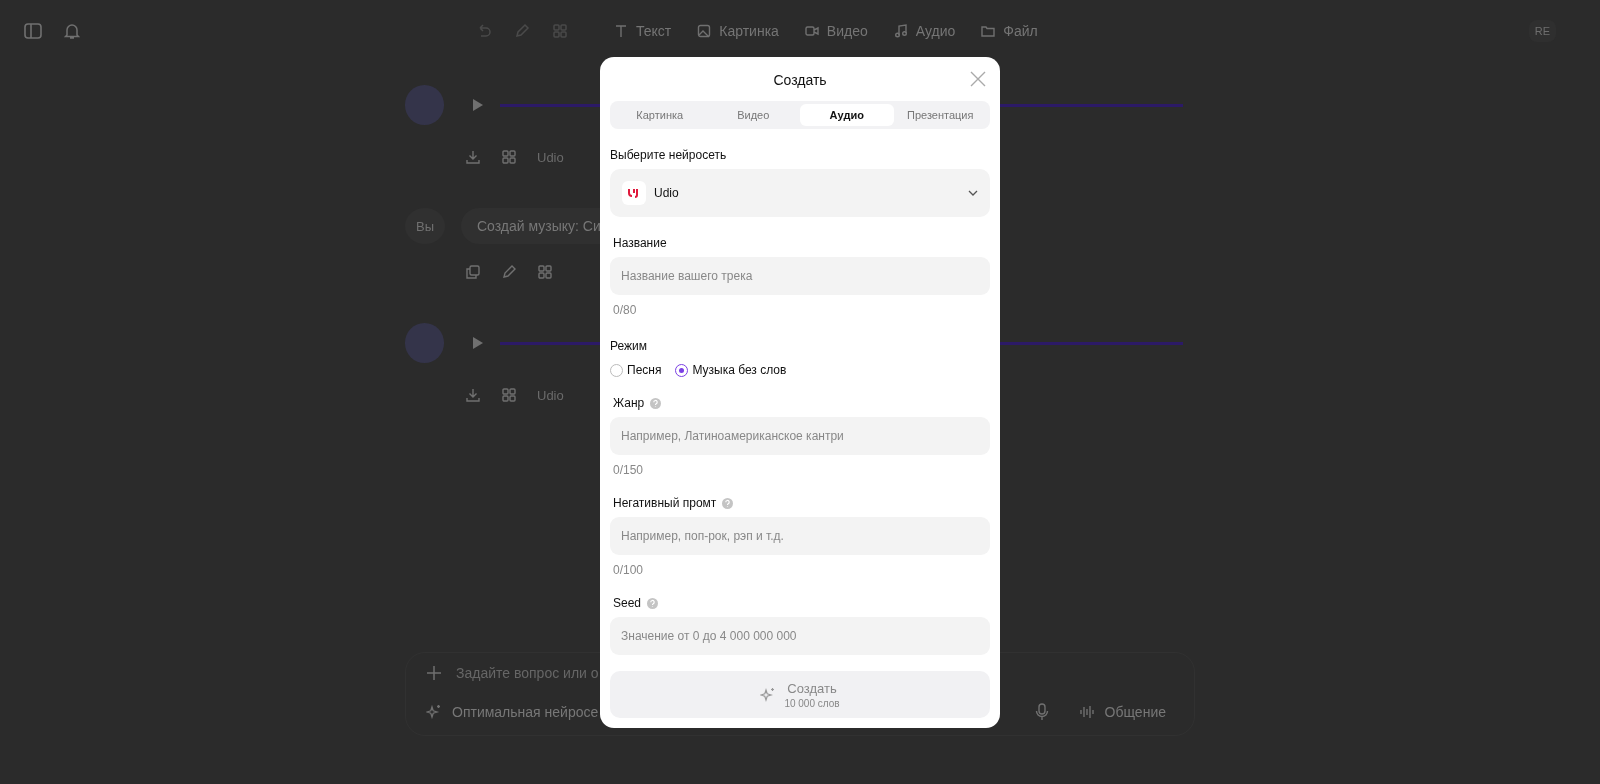 The width and height of the screenshot is (1600, 784). Describe the element at coordinates (636, 370) in the screenshot. I see `radio-option: Песня` at that location.